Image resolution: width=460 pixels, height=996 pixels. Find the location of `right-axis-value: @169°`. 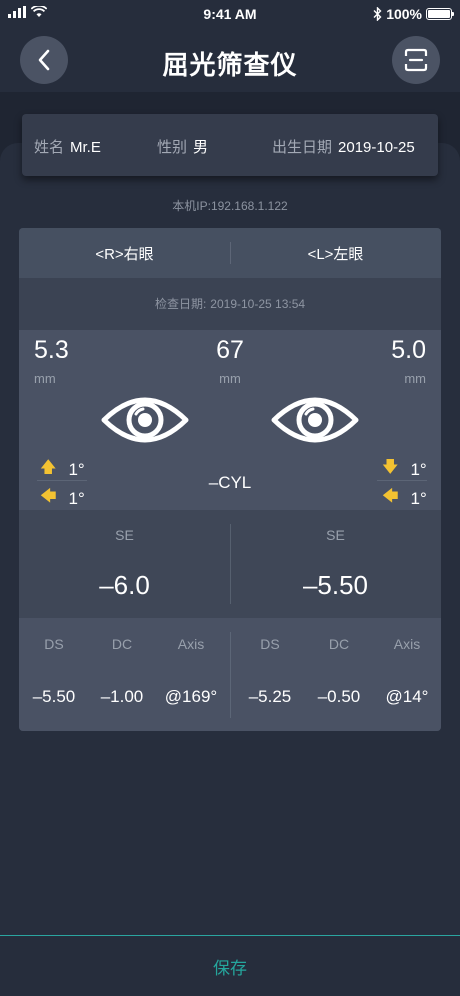

right-axis-value: @169° is located at coordinates (191, 696).